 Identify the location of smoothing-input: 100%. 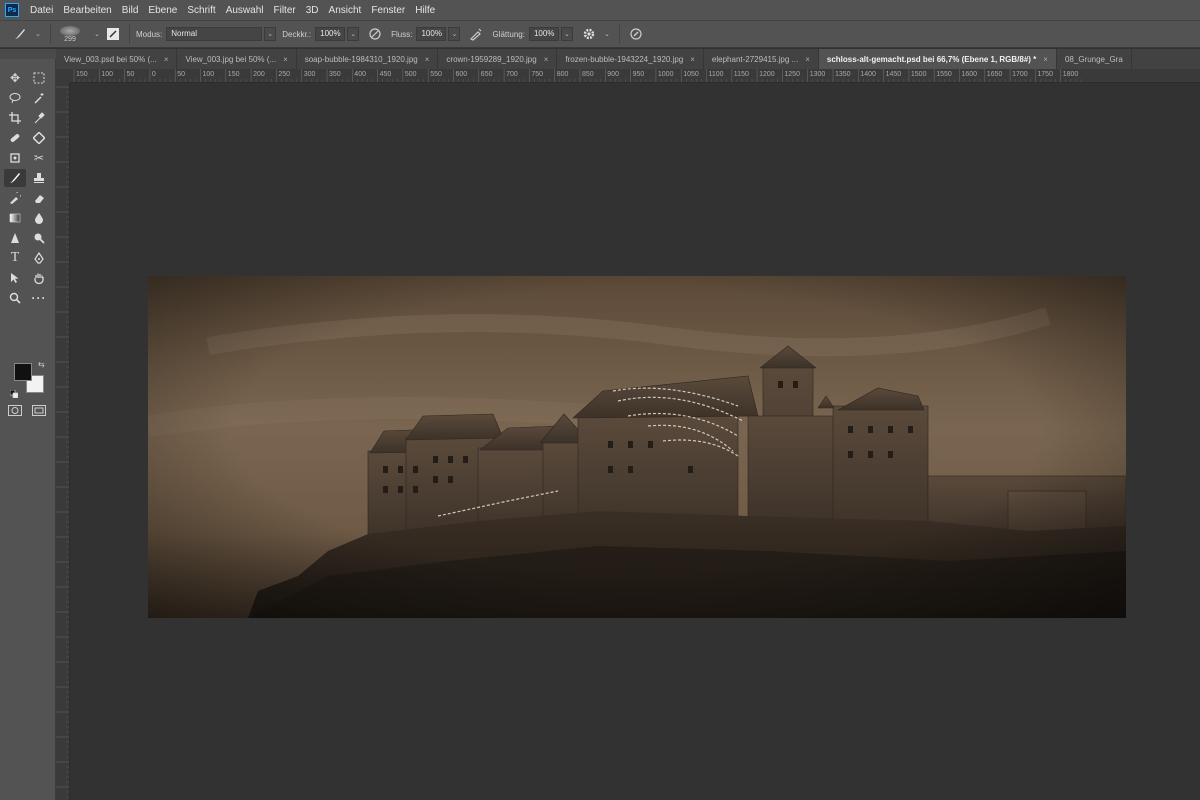
(543, 34).